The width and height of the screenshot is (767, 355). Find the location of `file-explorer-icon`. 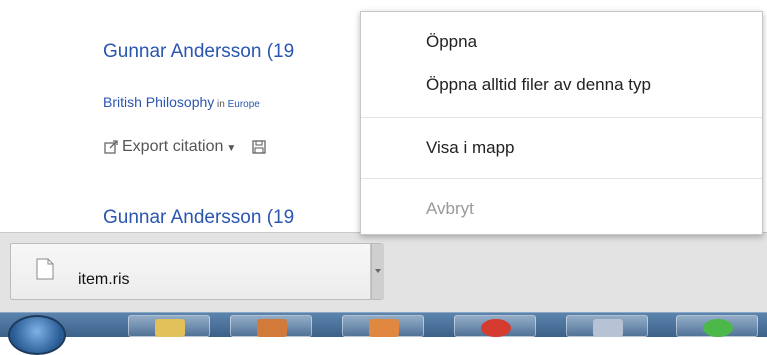

file-explorer-icon is located at coordinates (170, 328).